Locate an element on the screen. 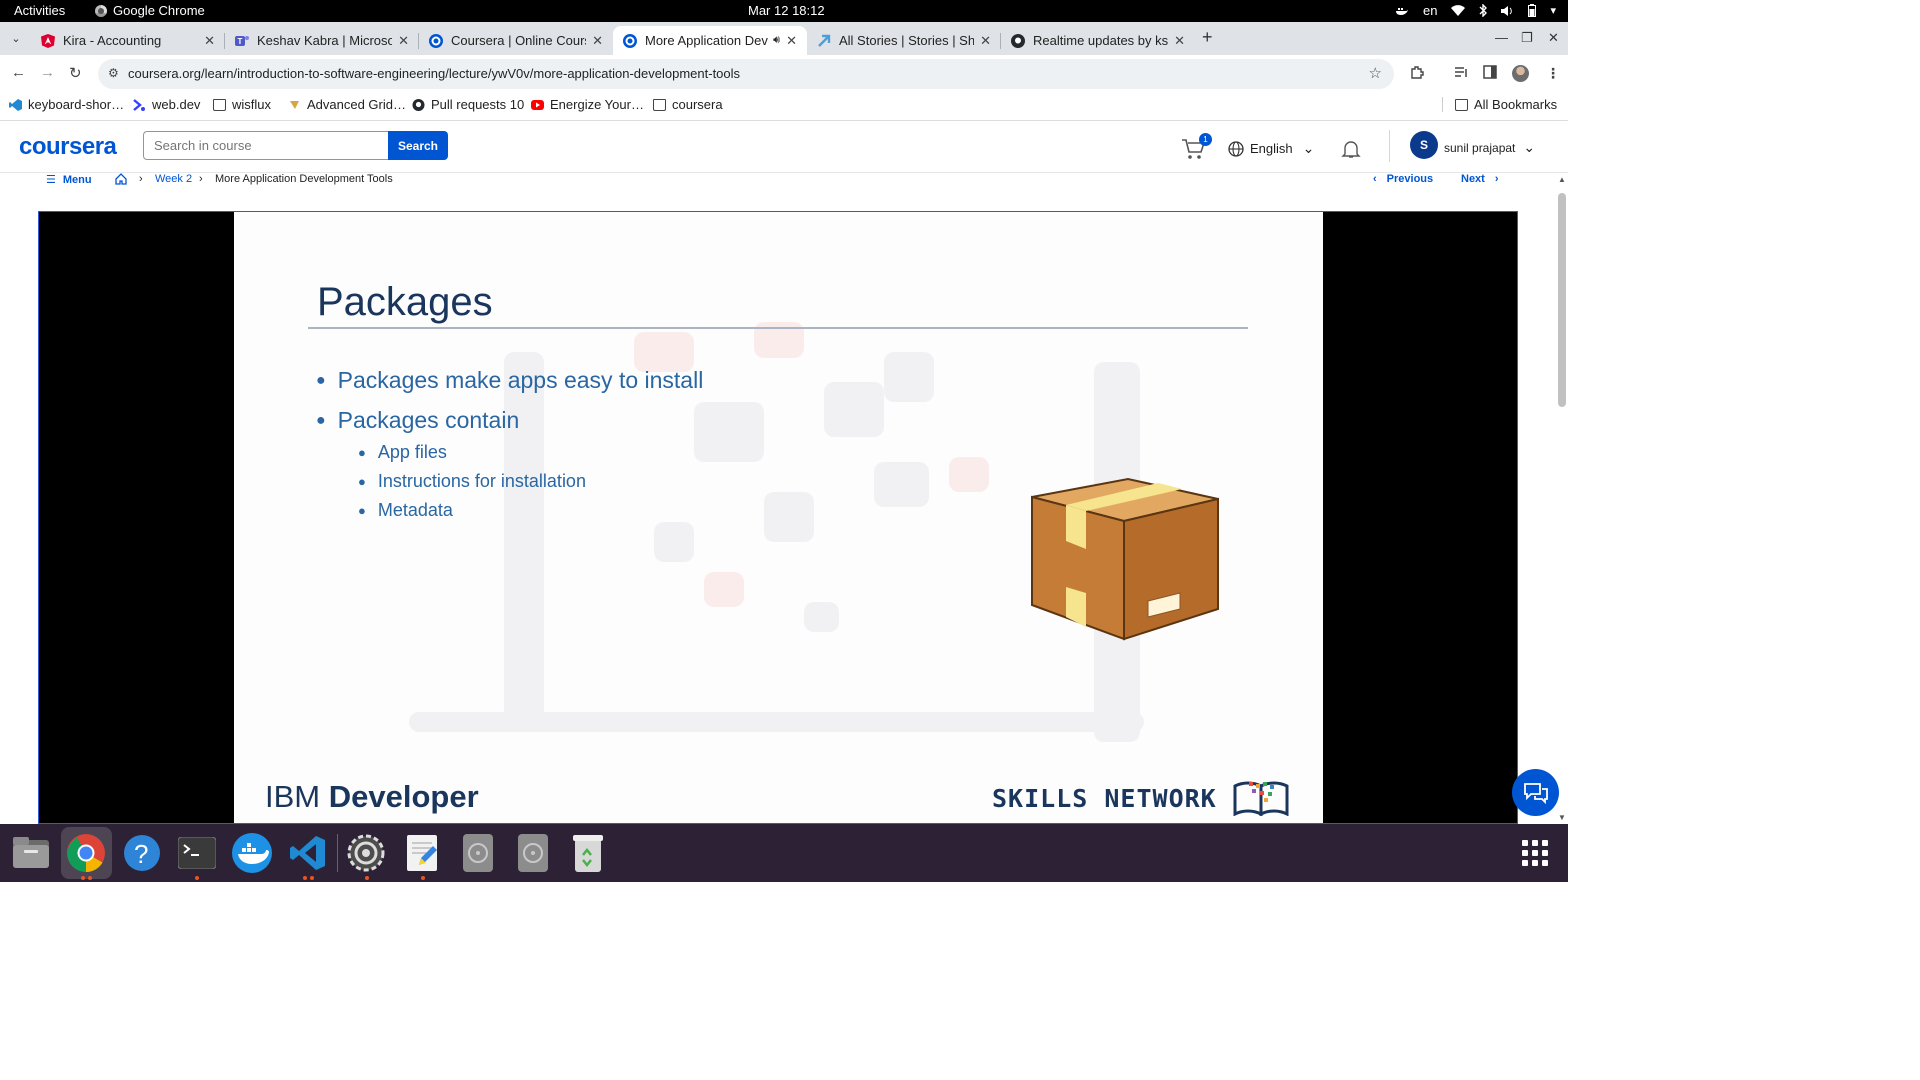 This screenshot has width=1920, height=1080. bookmark-label: coursera is located at coordinates (697, 104).